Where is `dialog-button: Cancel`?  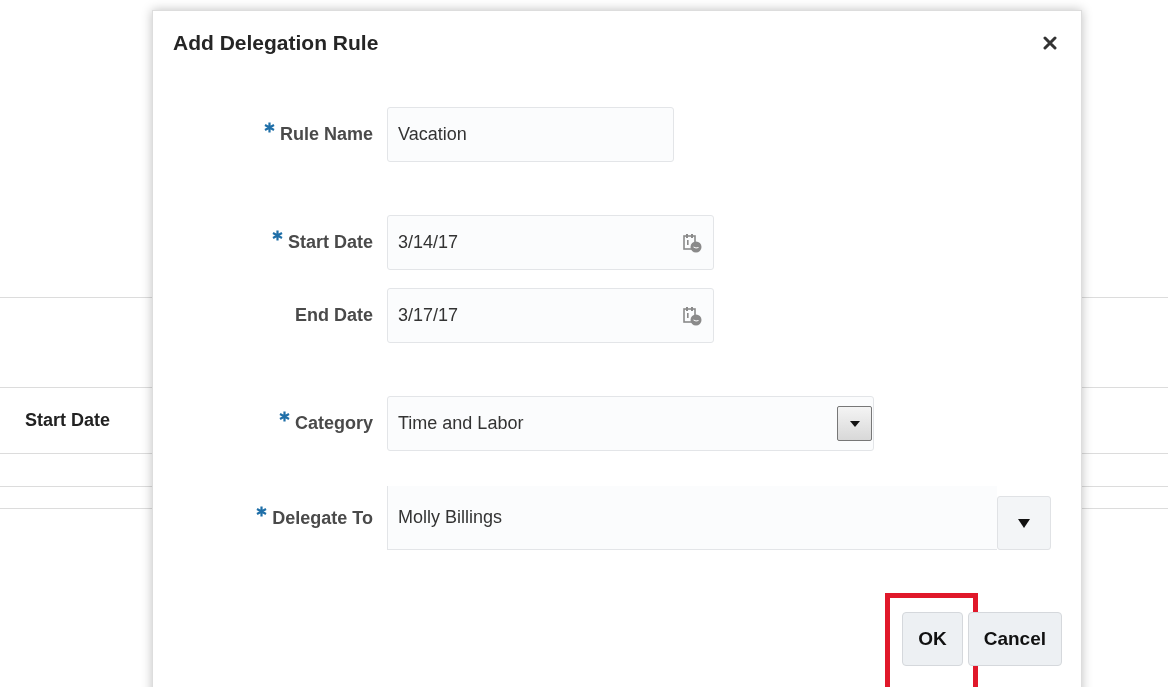 dialog-button: Cancel is located at coordinates (1014, 639).